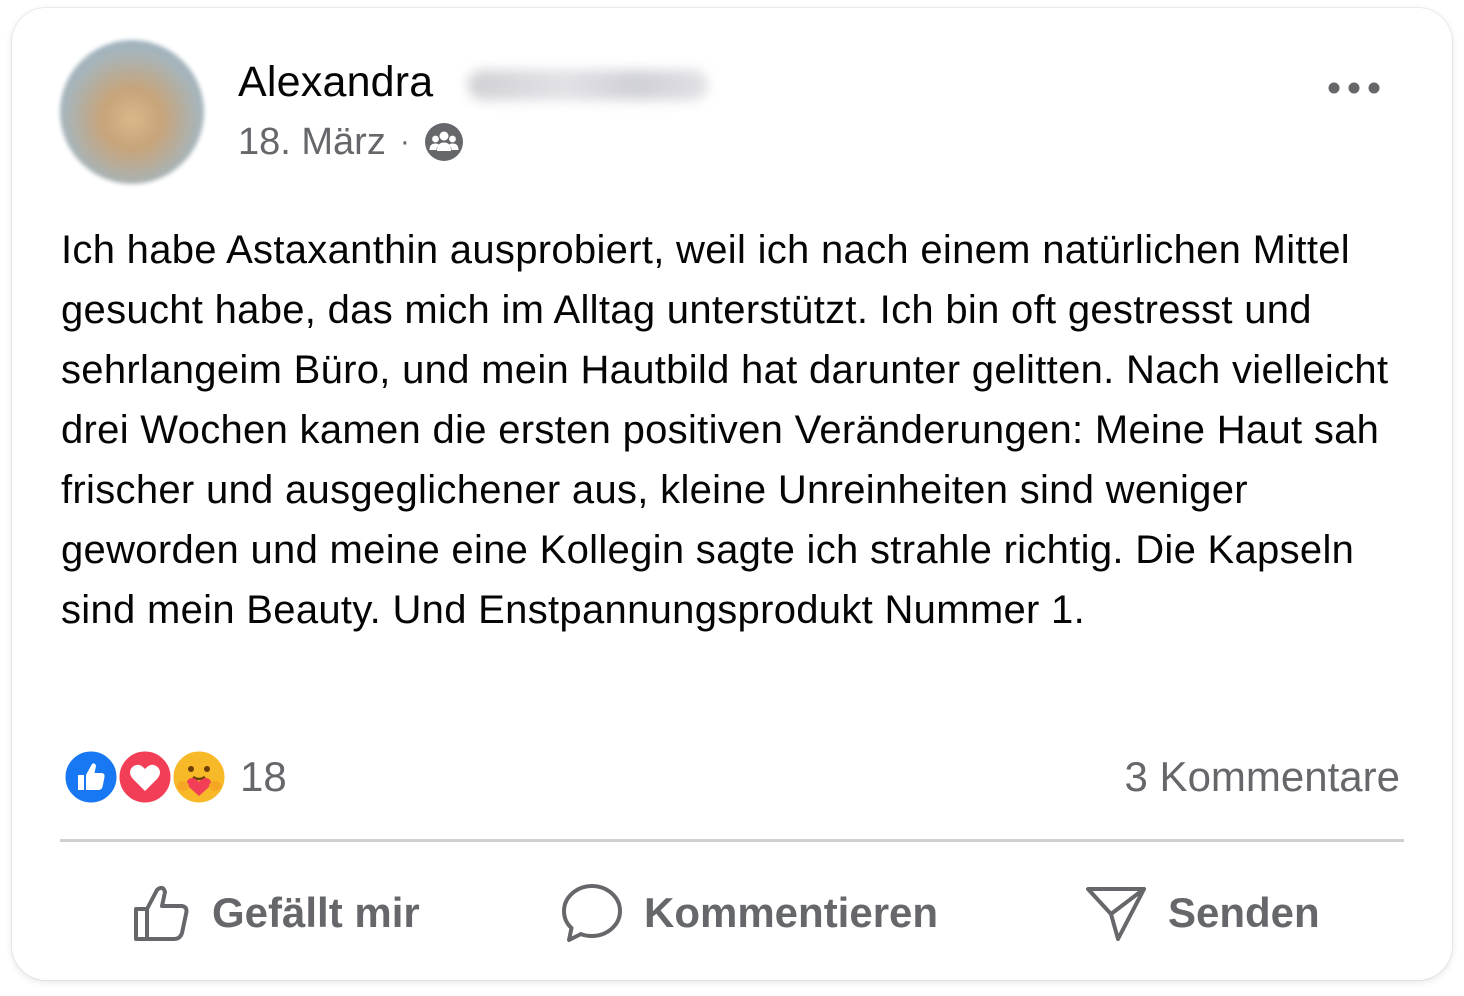 This screenshot has width=1464, height=996. I want to click on care-reaction-icon, so click(199, 777).